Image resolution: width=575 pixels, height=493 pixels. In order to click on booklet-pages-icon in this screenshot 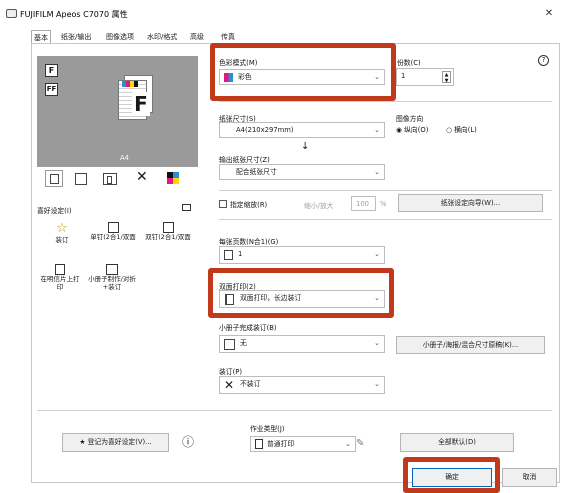, I will do `click(229, 344)`.